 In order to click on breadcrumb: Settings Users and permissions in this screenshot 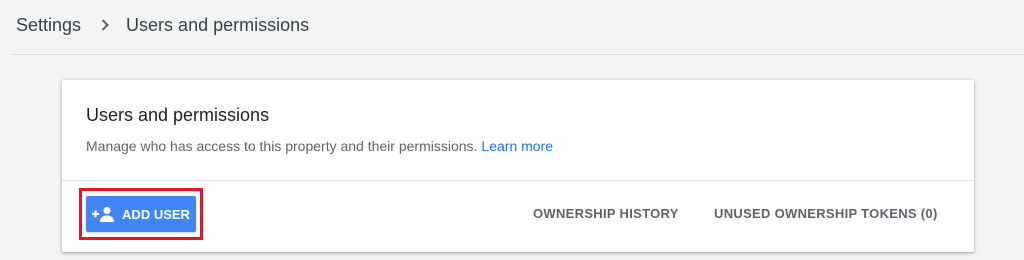, I will do `click(162, 25)`.